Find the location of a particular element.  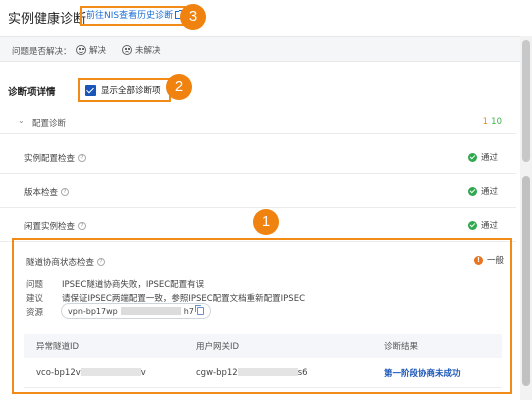

problem-row: 问题 IPSEC隧道协商失败，IPSEC配置有误 is located at coordinates (115, 284).